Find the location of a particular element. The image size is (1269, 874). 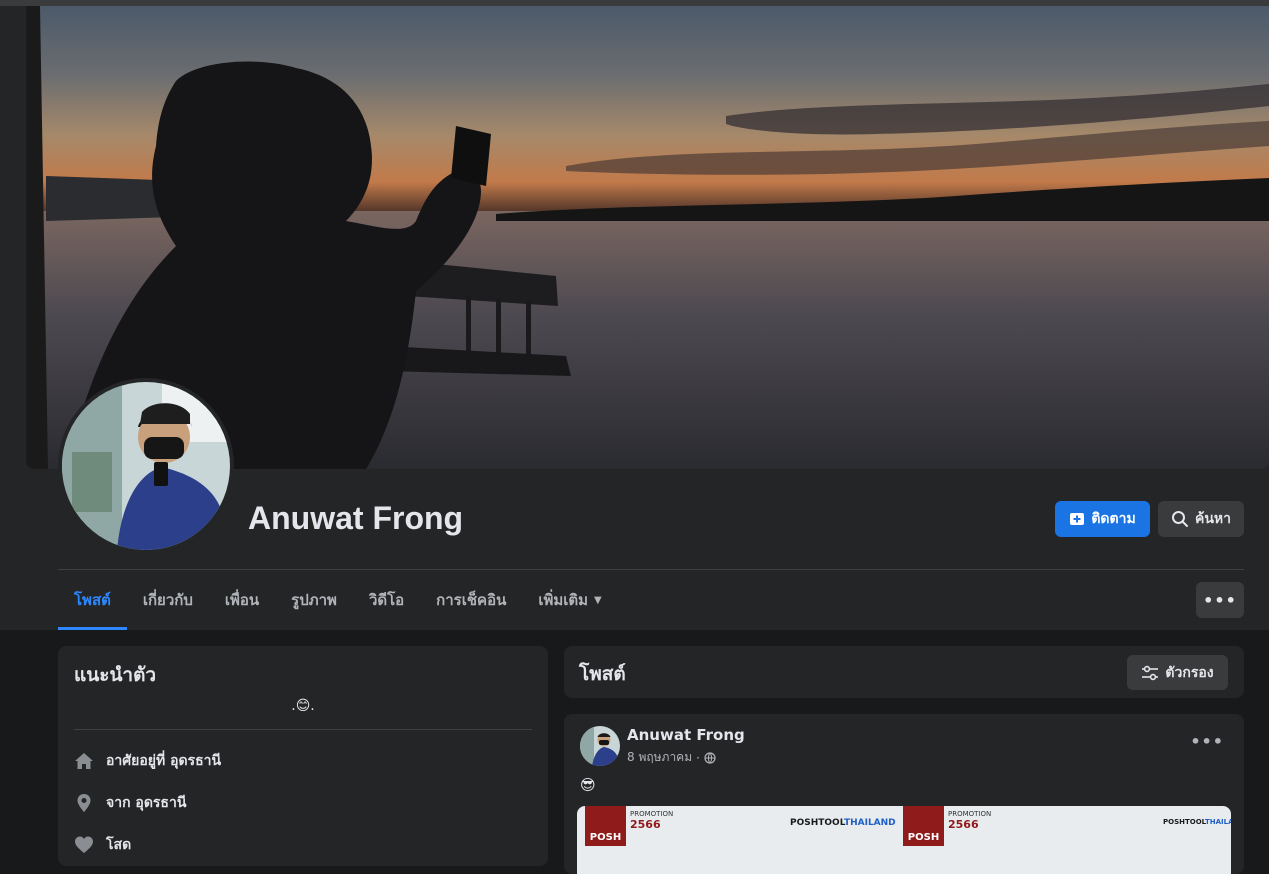

post-author-avatar is located at coordinates (600, 746).